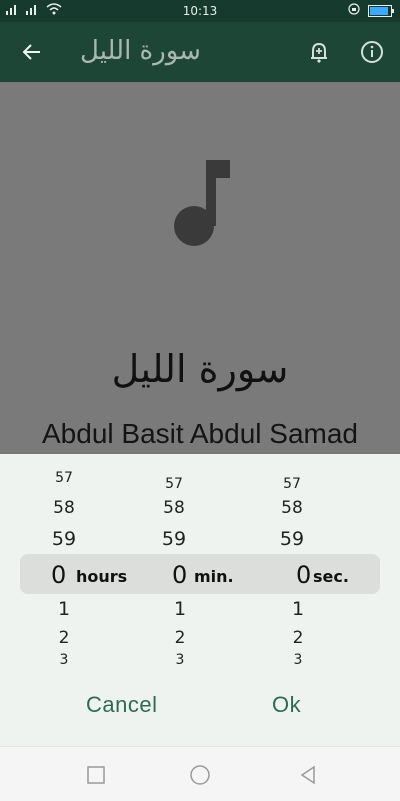 The width and height of the screenshot is (400, 801). I want to click on app-bar: سورة الليل, so click(200, 52).